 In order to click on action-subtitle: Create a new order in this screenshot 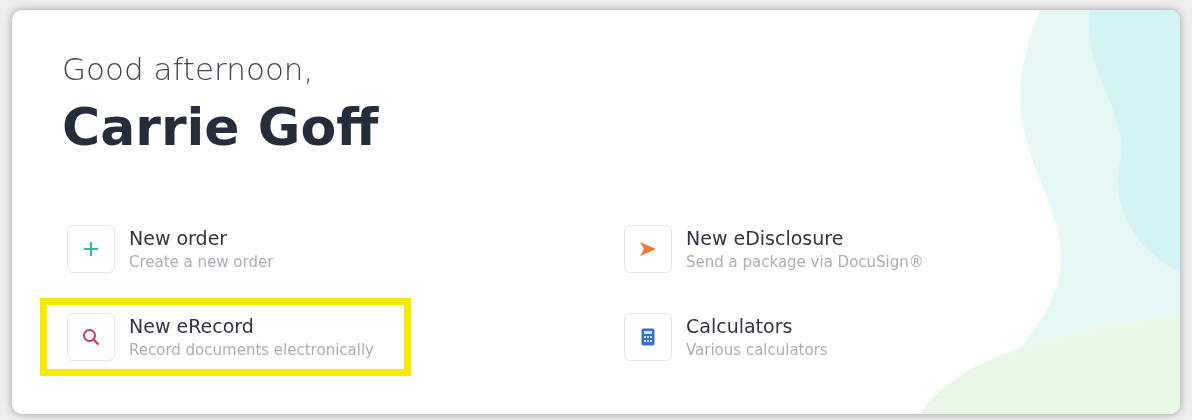, I will do `click(201, 262)`.